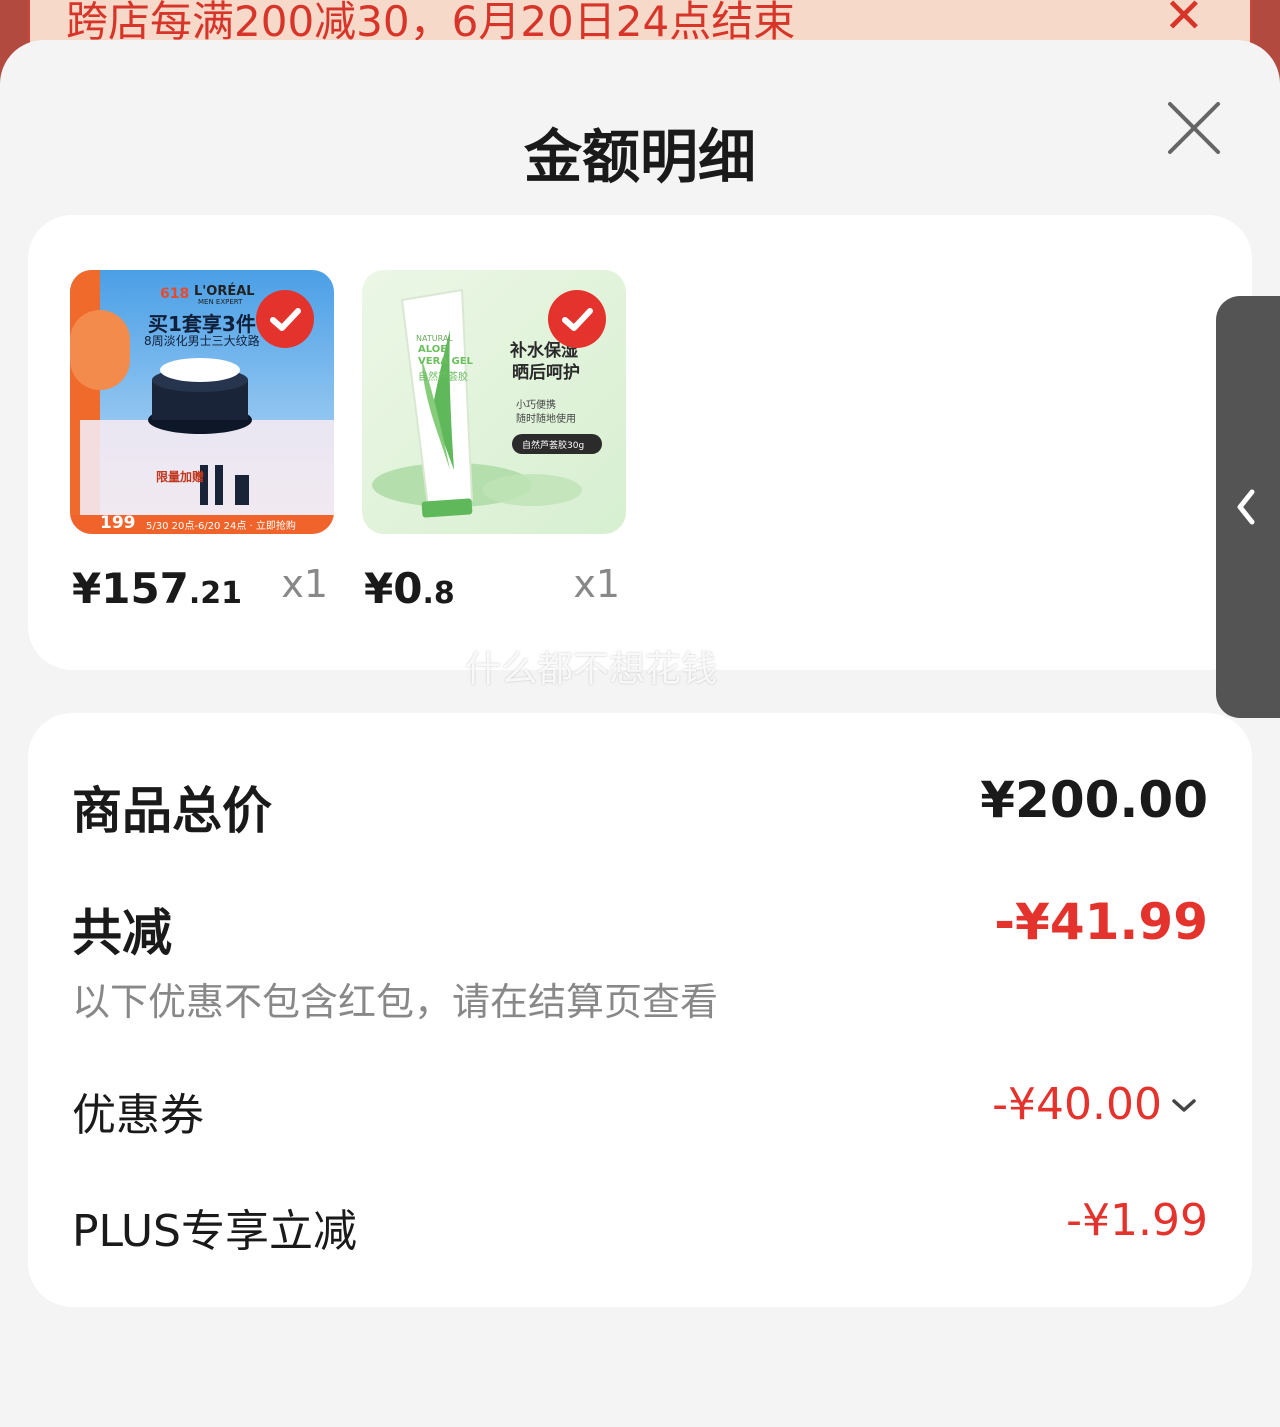 The image size is (1280, 1427). What do you see at coordinates (1184, 20) in the screenshot?
I see `close-icon: ✕` at bounding box center [1184, 20].